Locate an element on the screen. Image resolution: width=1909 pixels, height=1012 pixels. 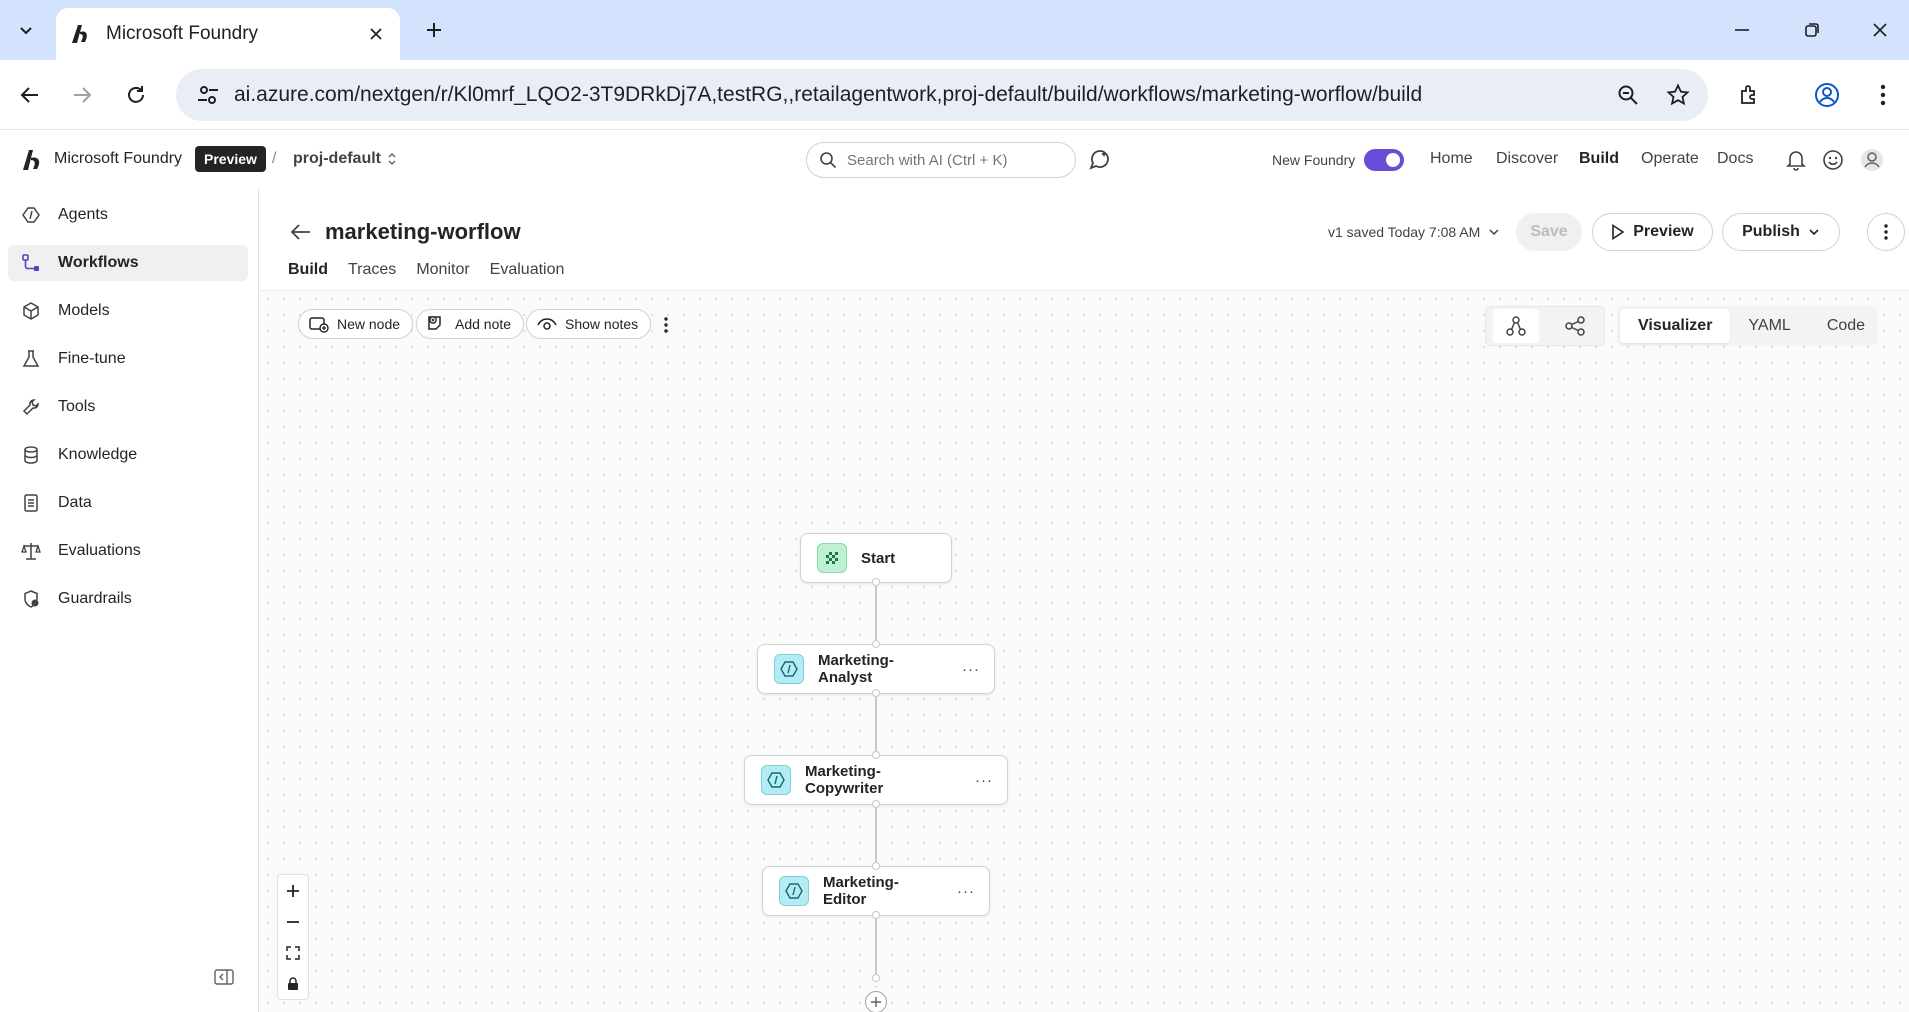
tab-evaluation: Evaluation is located at coordinates (527, 277).